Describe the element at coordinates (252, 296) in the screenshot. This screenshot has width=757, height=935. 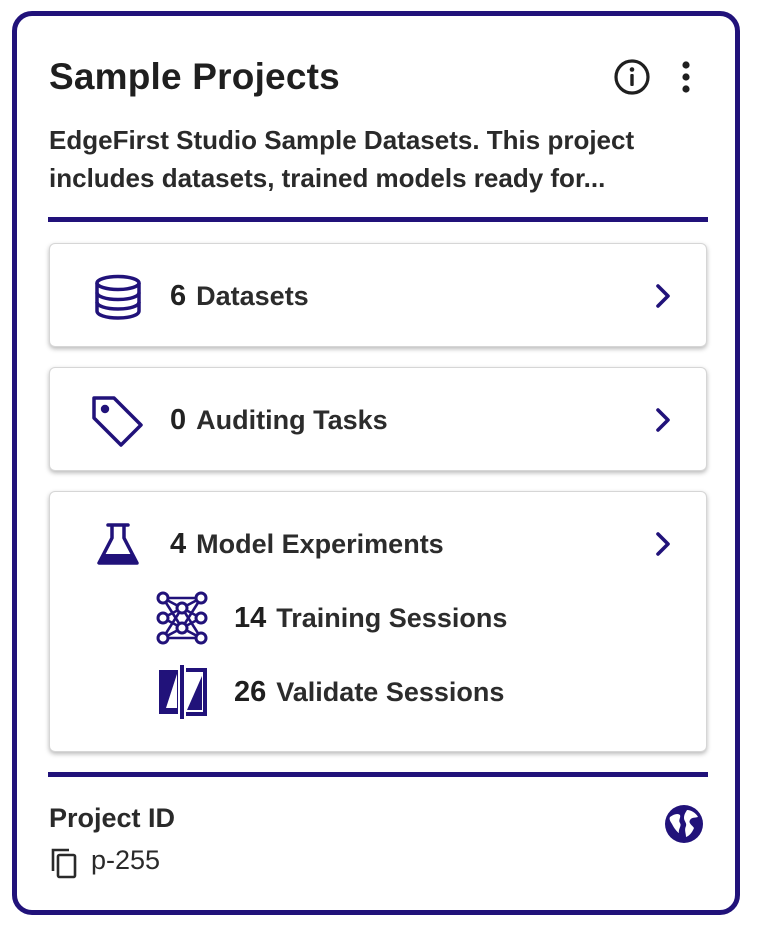
I see `datasets-label: Datasets` at that location.